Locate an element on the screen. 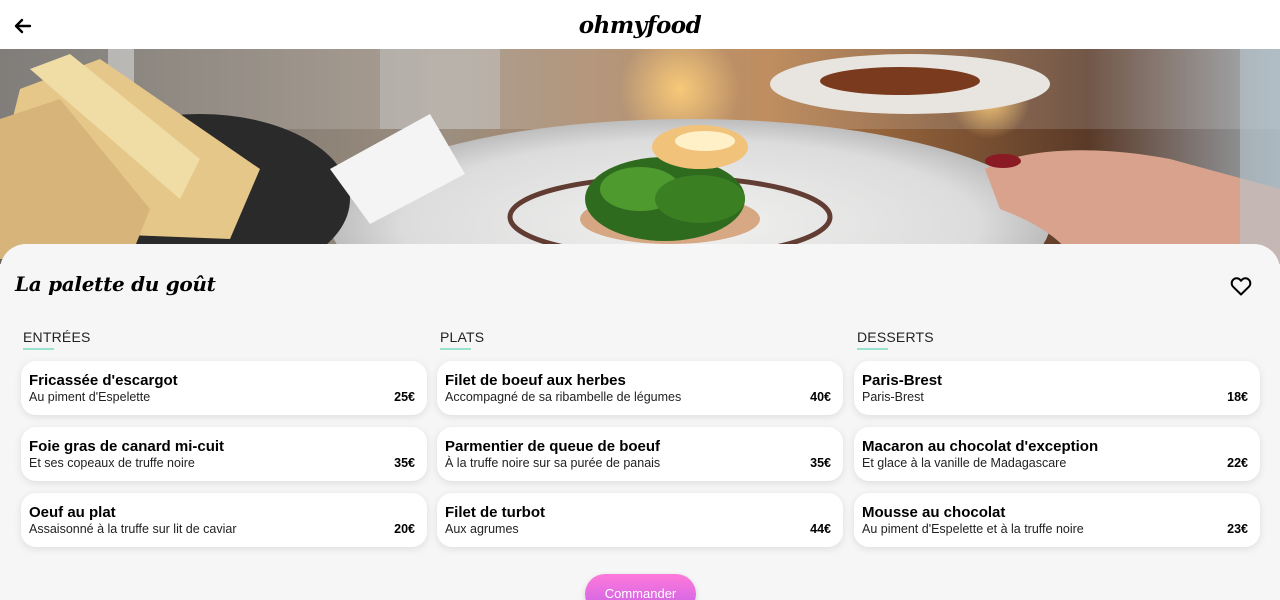  heart-outline-icon is located at coordinates (1241, 286).